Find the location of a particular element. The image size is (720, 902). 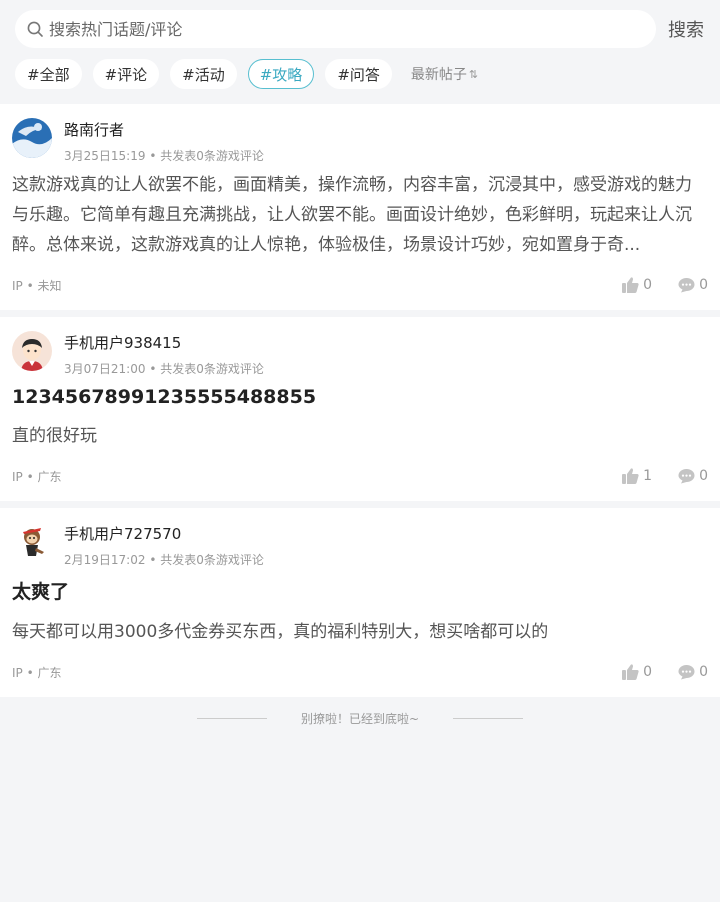

sort-arrows-icon: ⇅ is located at coordinates (473, 74).